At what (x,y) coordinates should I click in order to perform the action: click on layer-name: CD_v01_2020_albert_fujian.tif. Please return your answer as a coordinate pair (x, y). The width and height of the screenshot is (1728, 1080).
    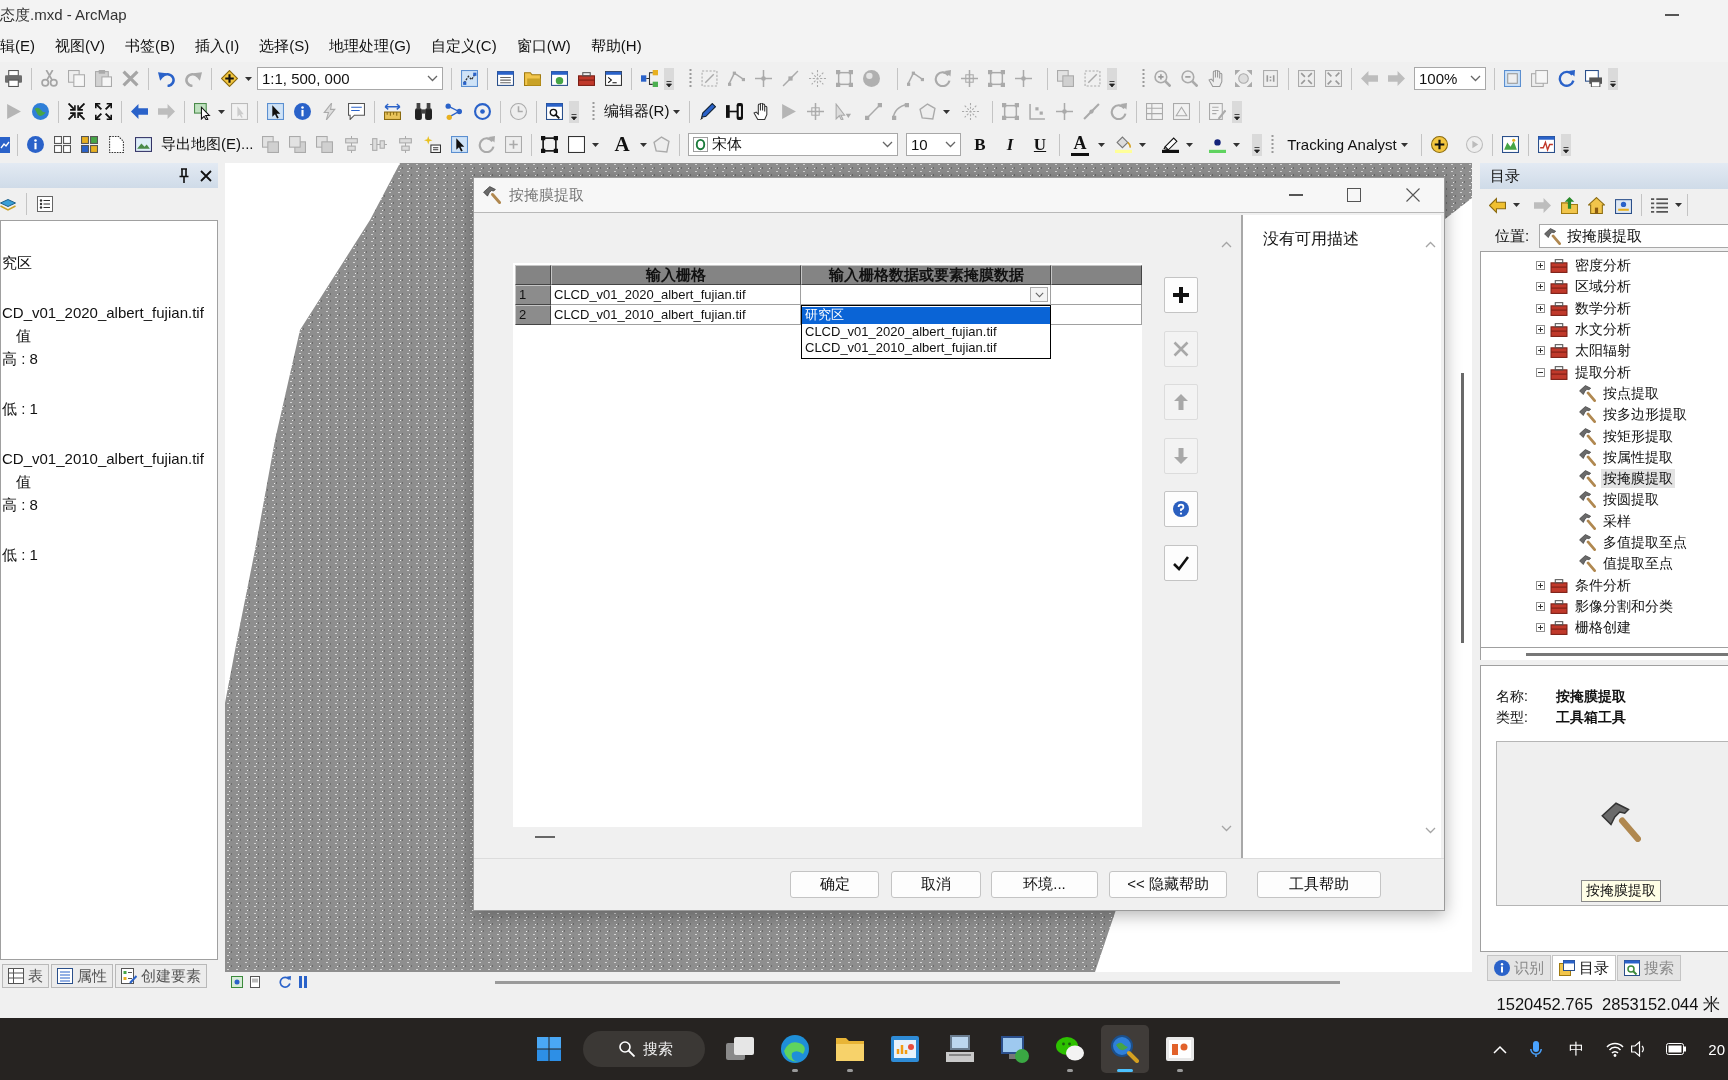
    Looking at the image, I should click on (109, 312).